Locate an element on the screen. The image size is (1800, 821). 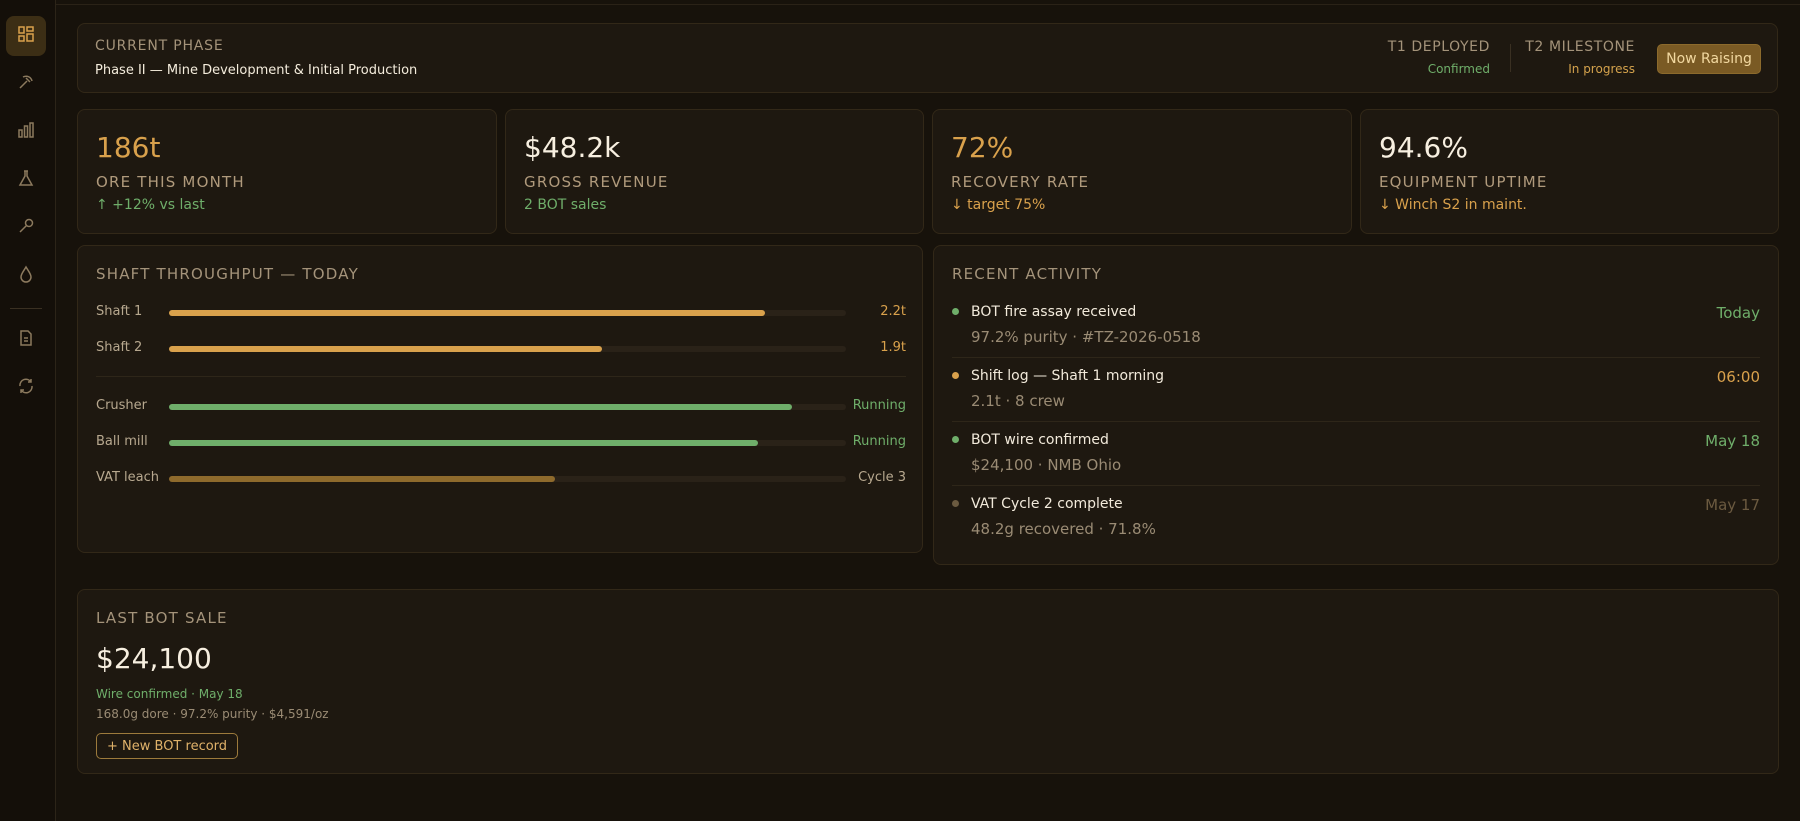
sale-amount: $24,100 is located at coordinates (154, 658).